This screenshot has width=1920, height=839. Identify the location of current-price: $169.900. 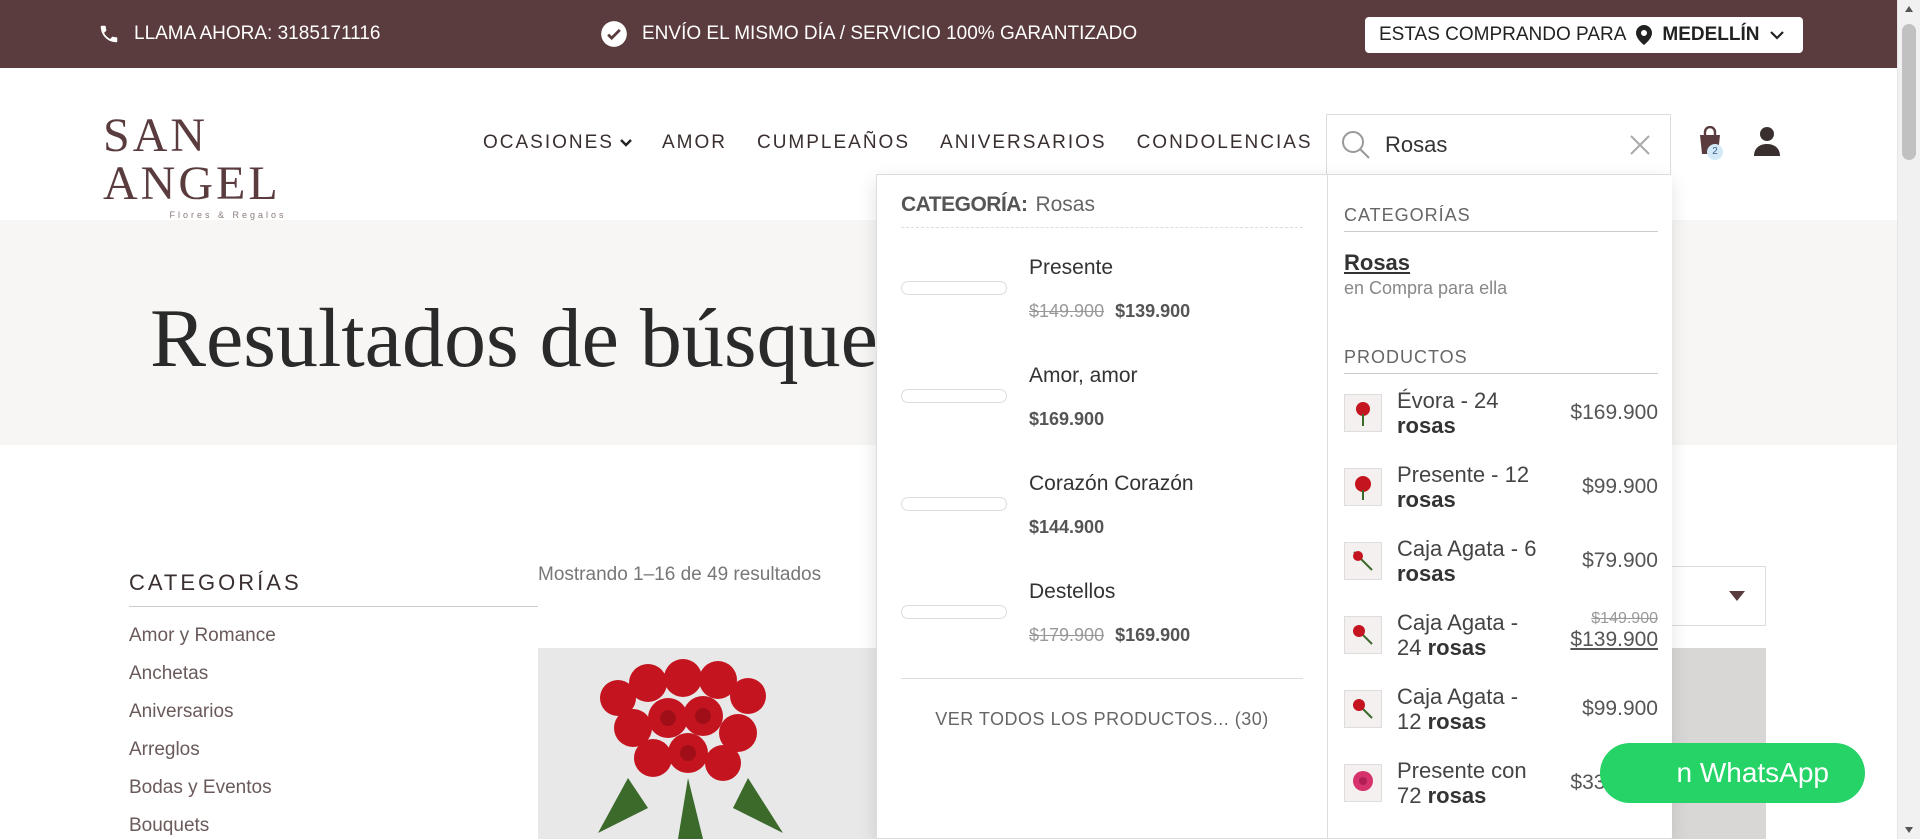
(1153, 635).